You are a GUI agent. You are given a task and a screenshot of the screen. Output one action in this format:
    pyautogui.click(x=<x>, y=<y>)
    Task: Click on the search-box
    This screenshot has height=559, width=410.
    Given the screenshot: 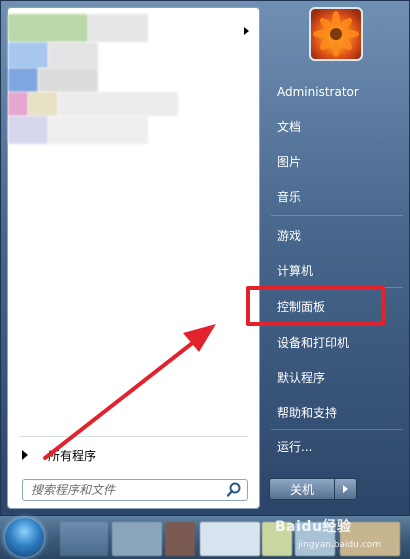 What is the action you would take?
    pyautogui.click(x=135, y=490)
    